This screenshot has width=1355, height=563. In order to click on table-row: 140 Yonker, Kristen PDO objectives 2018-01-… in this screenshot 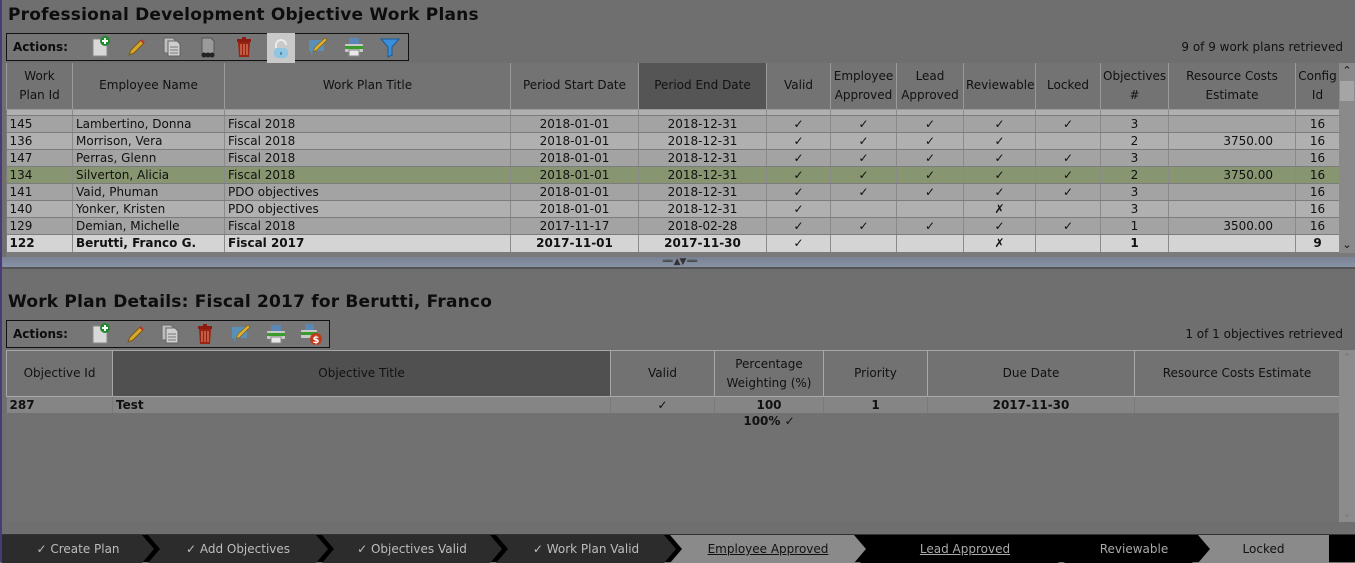, I will do `click(673, 209)`.